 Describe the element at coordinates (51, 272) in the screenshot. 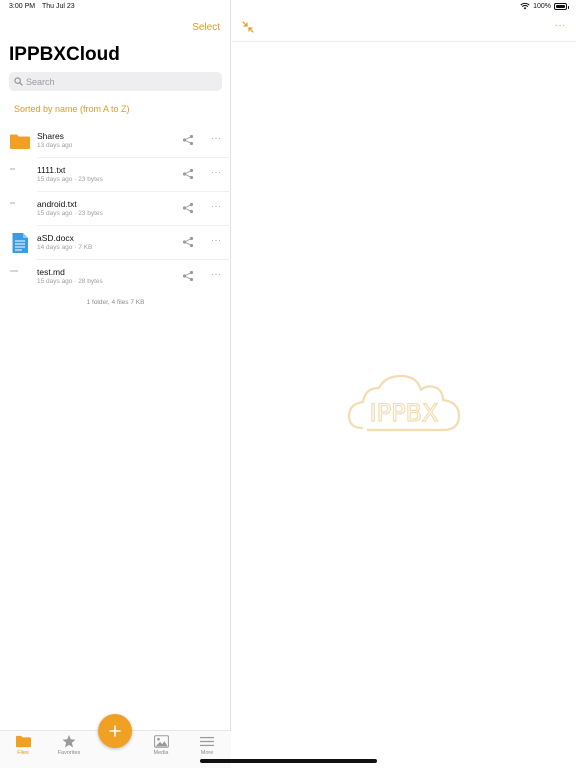

I see `file-name: test.md` at that location.